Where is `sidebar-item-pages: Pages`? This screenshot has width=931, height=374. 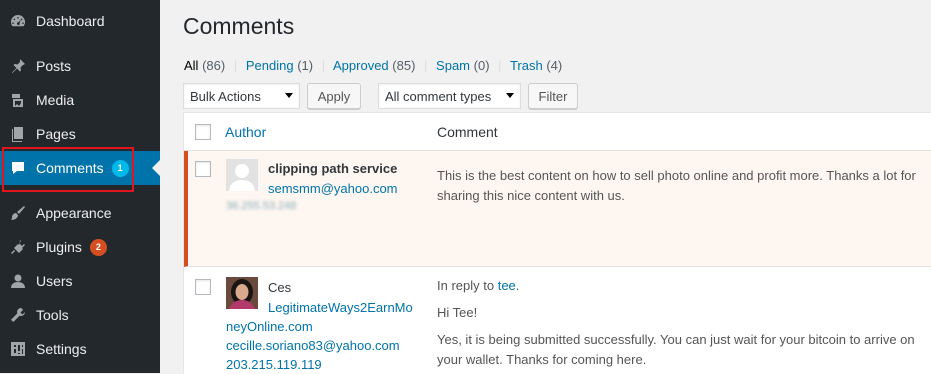
sidebar-item-pages: Pages is located at coordinates (80, 134).